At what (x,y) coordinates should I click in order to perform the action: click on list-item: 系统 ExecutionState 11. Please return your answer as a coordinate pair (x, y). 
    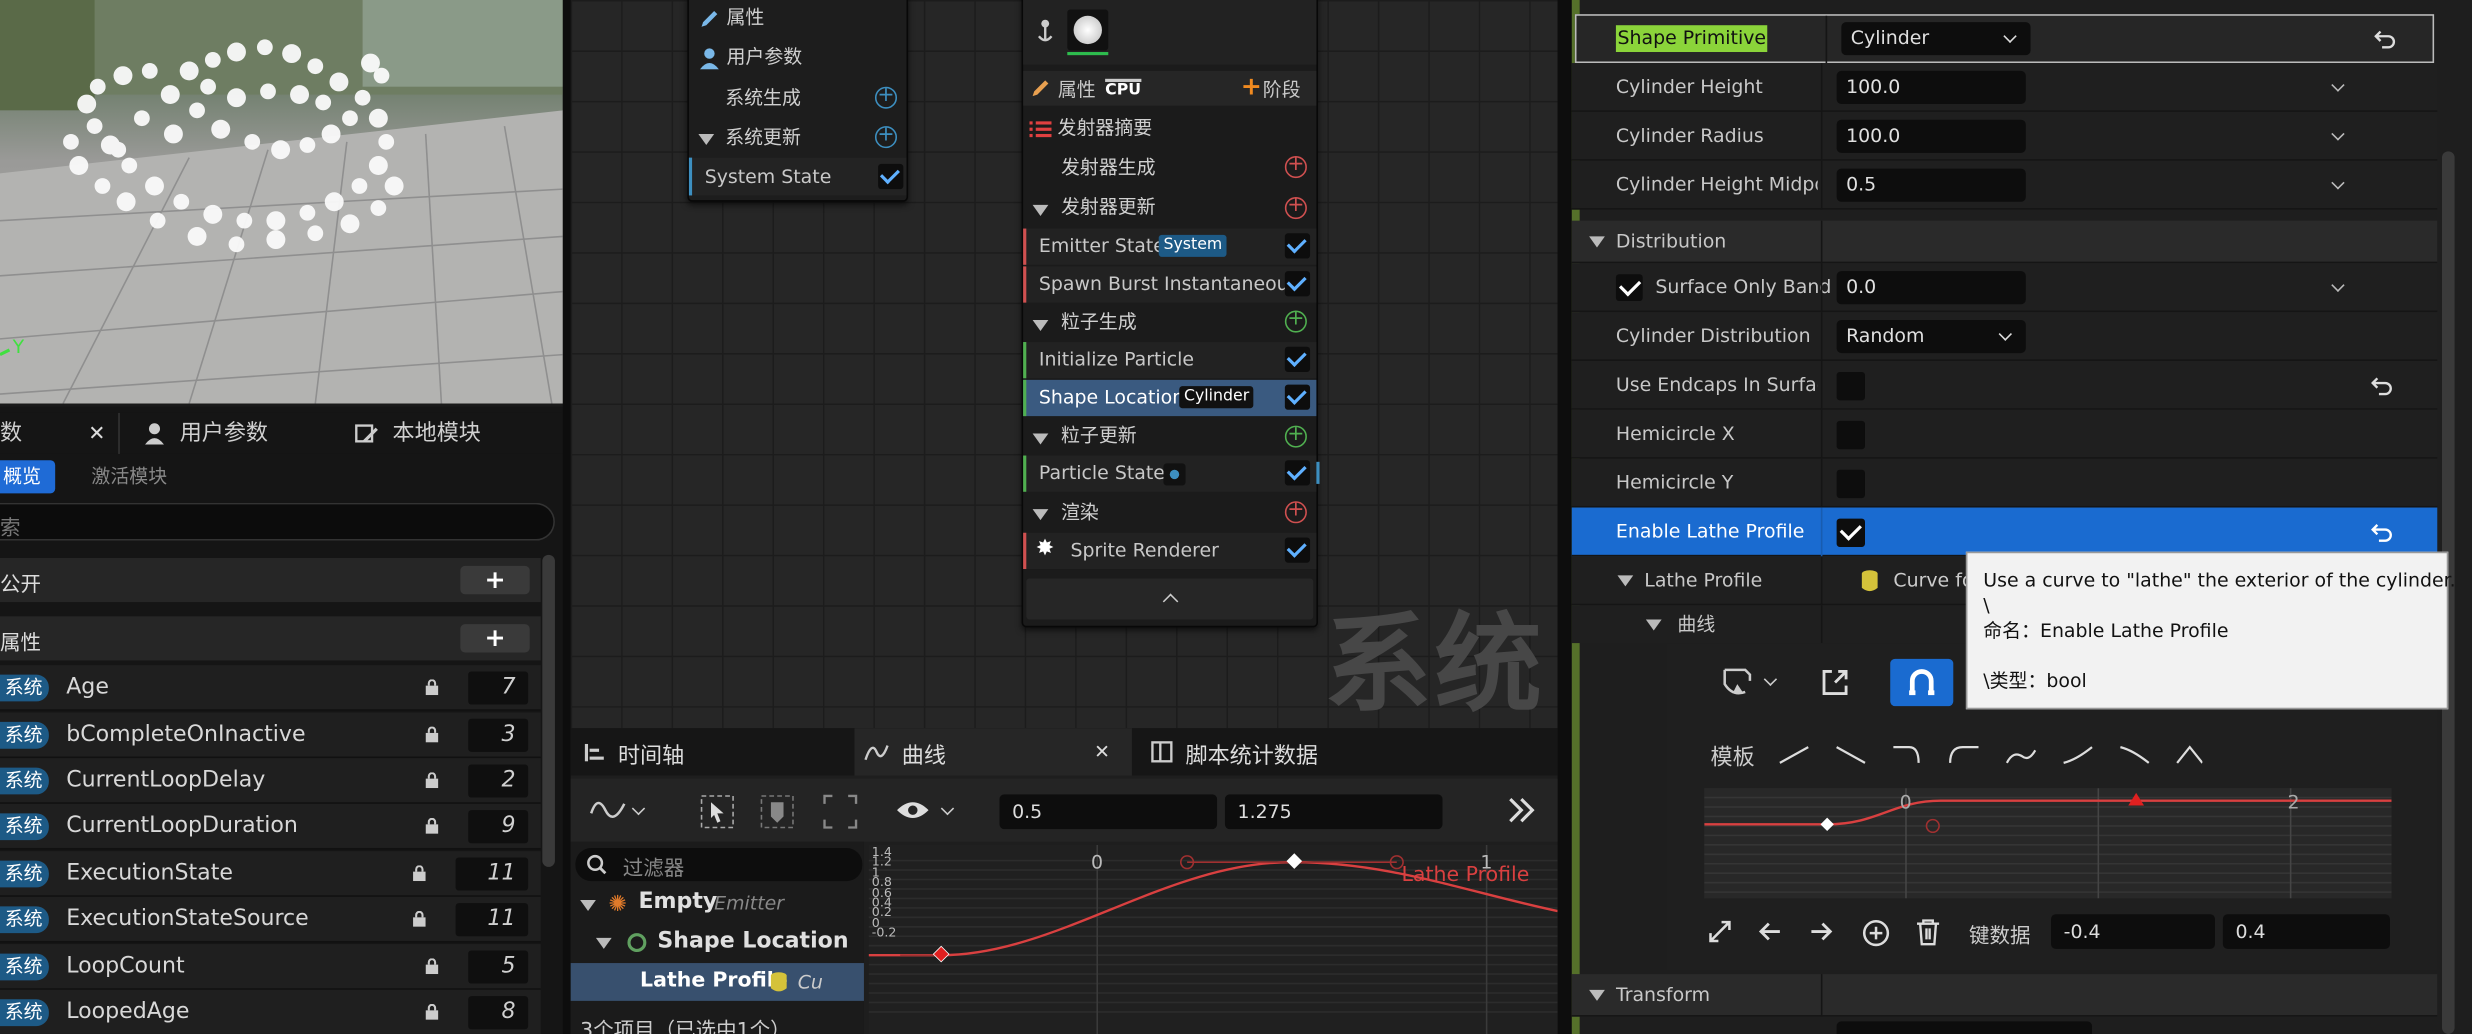
    Looking at the image, I should click on (270, 874).